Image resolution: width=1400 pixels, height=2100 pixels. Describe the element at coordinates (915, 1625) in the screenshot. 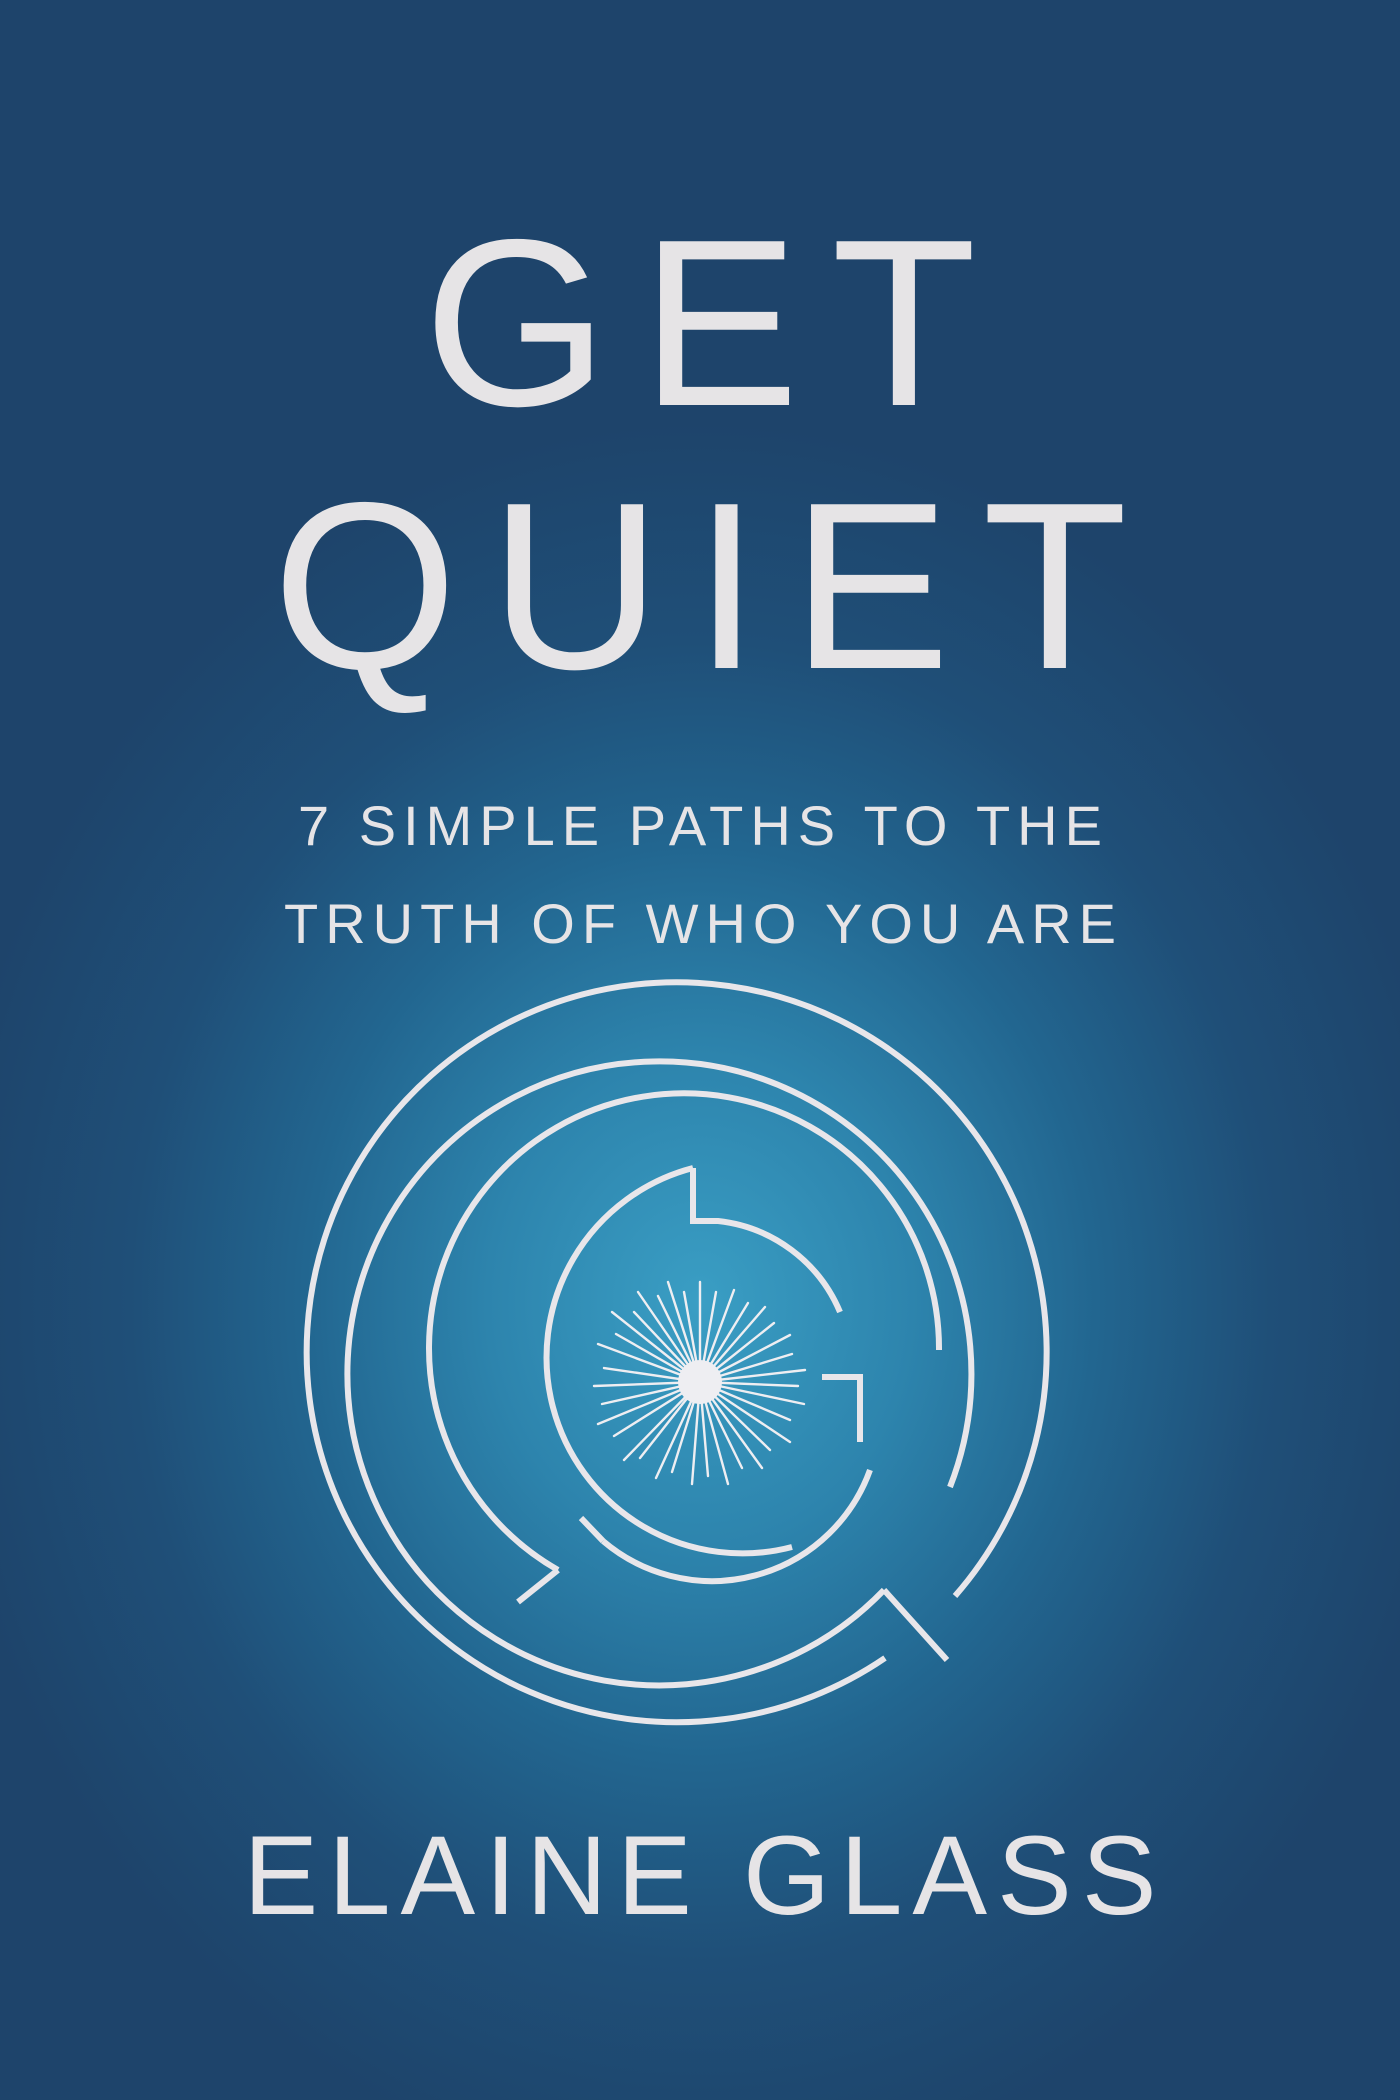

I see `labyrinth-tail` at that location.